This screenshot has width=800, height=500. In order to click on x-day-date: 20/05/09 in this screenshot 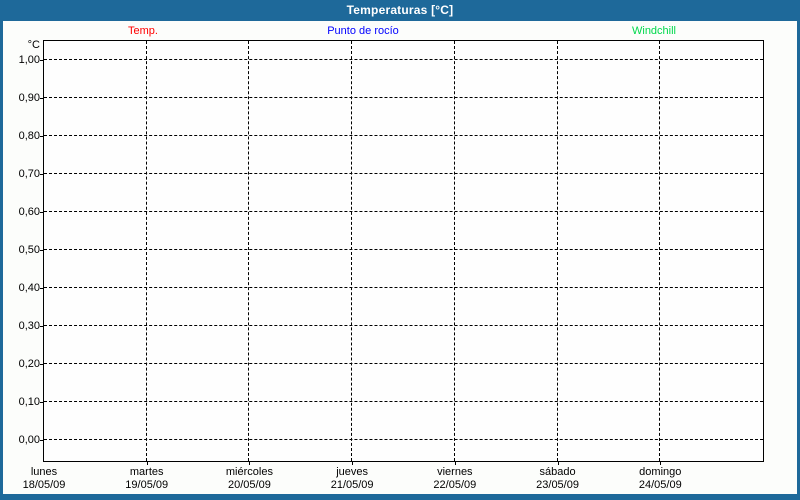, I will do `click(249, 485)`.